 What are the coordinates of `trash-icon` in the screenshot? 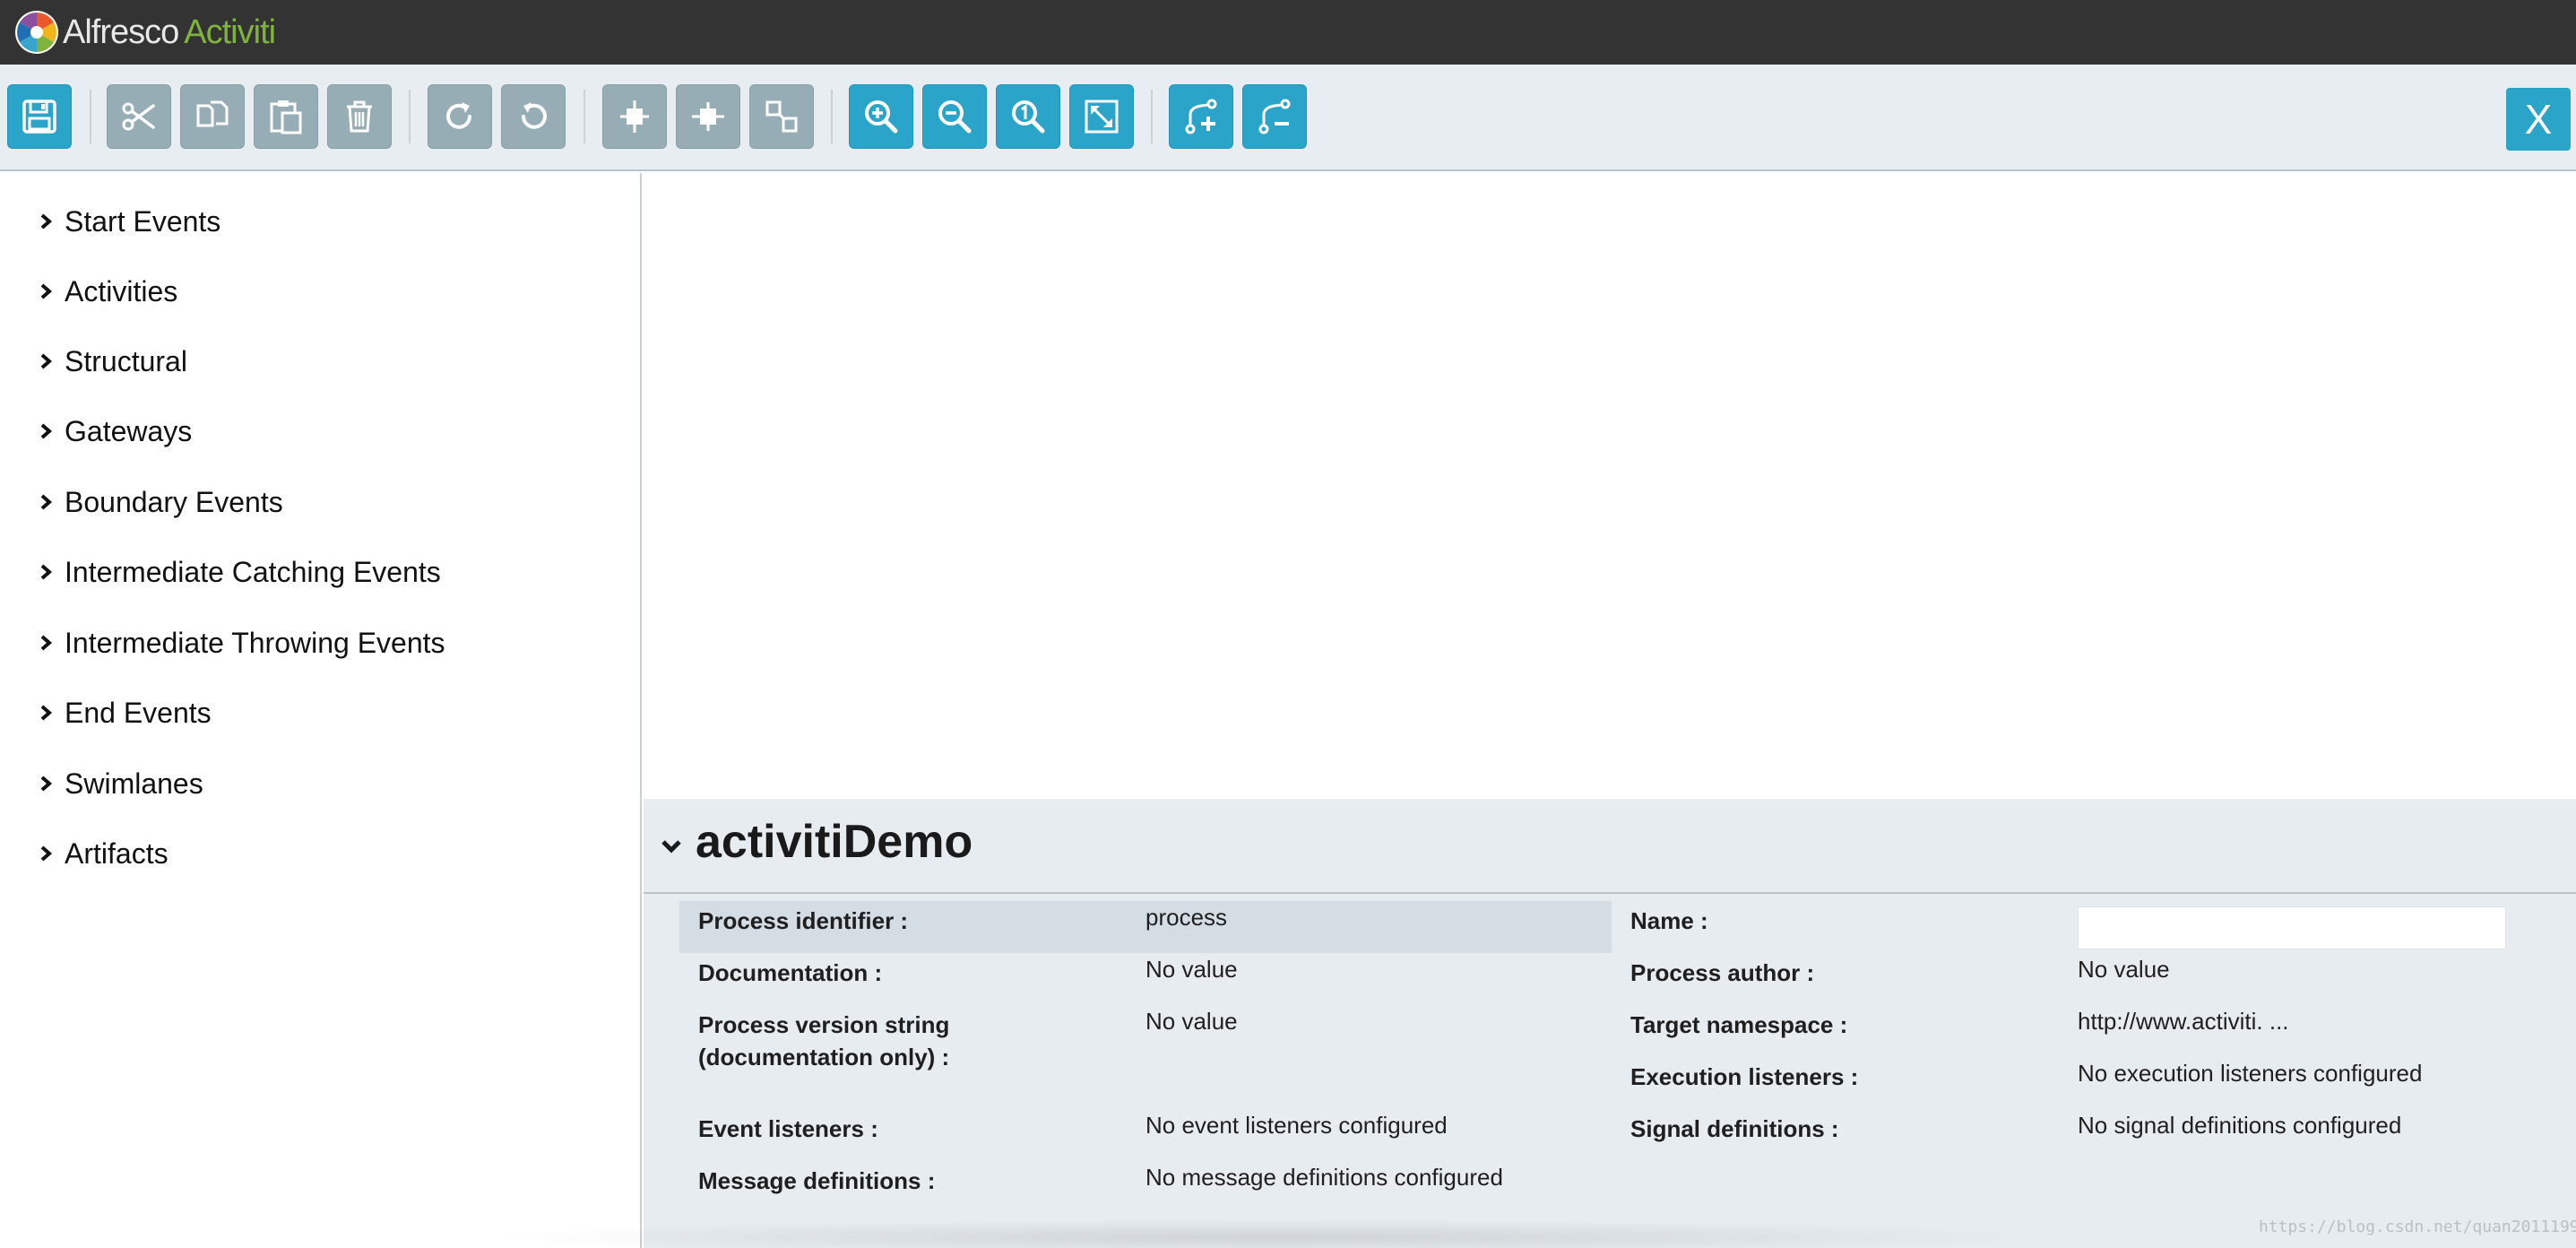 It's located at (359, 117).